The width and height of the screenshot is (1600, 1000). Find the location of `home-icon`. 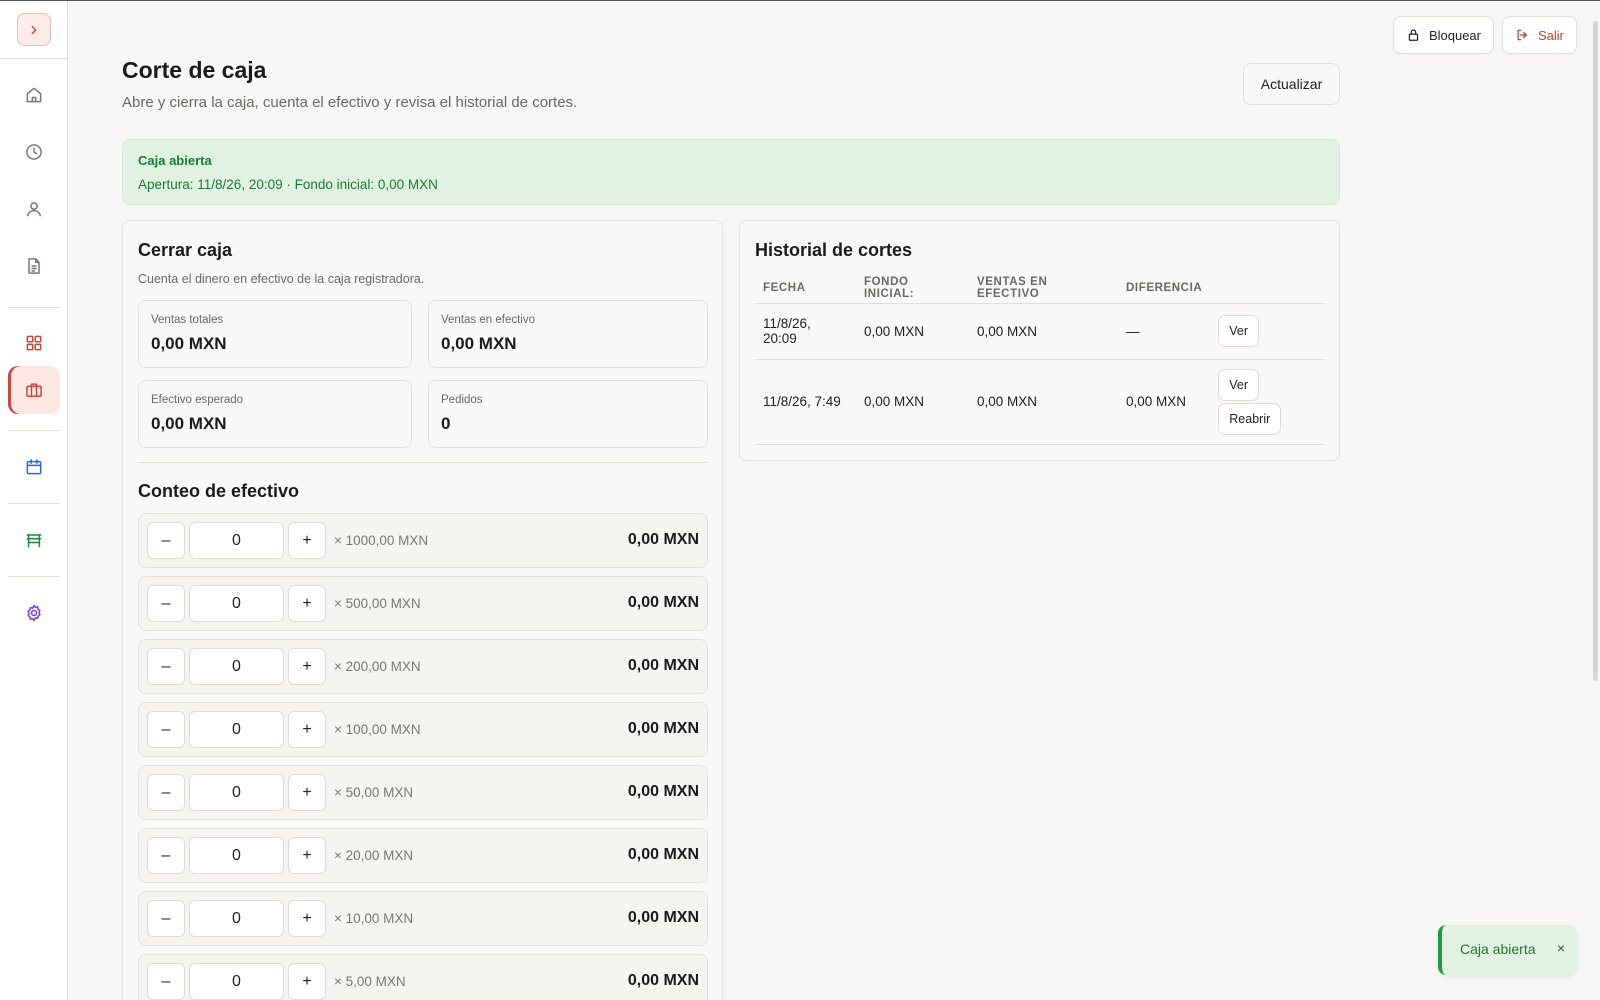

home-icon is located at coordinates (34, 95).